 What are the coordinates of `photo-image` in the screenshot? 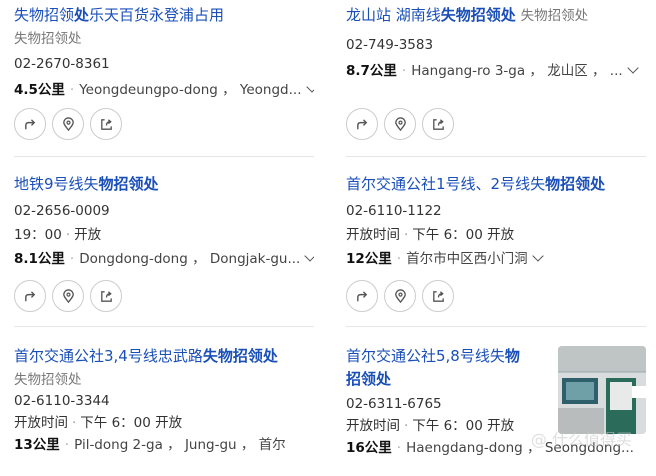 It's located at (602, 390).